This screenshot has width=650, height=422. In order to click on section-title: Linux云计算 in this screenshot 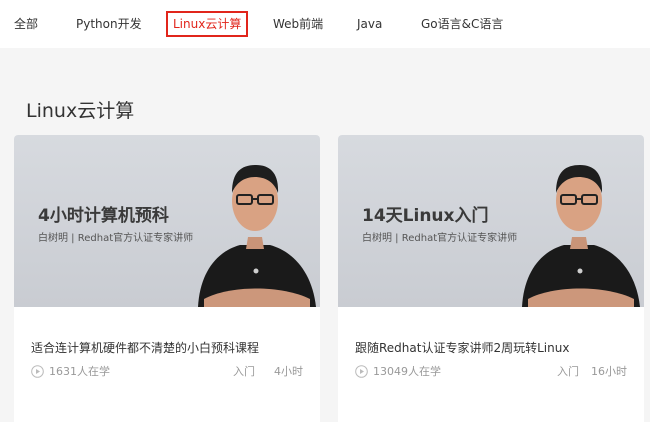, I will do `click(80, 111)`.